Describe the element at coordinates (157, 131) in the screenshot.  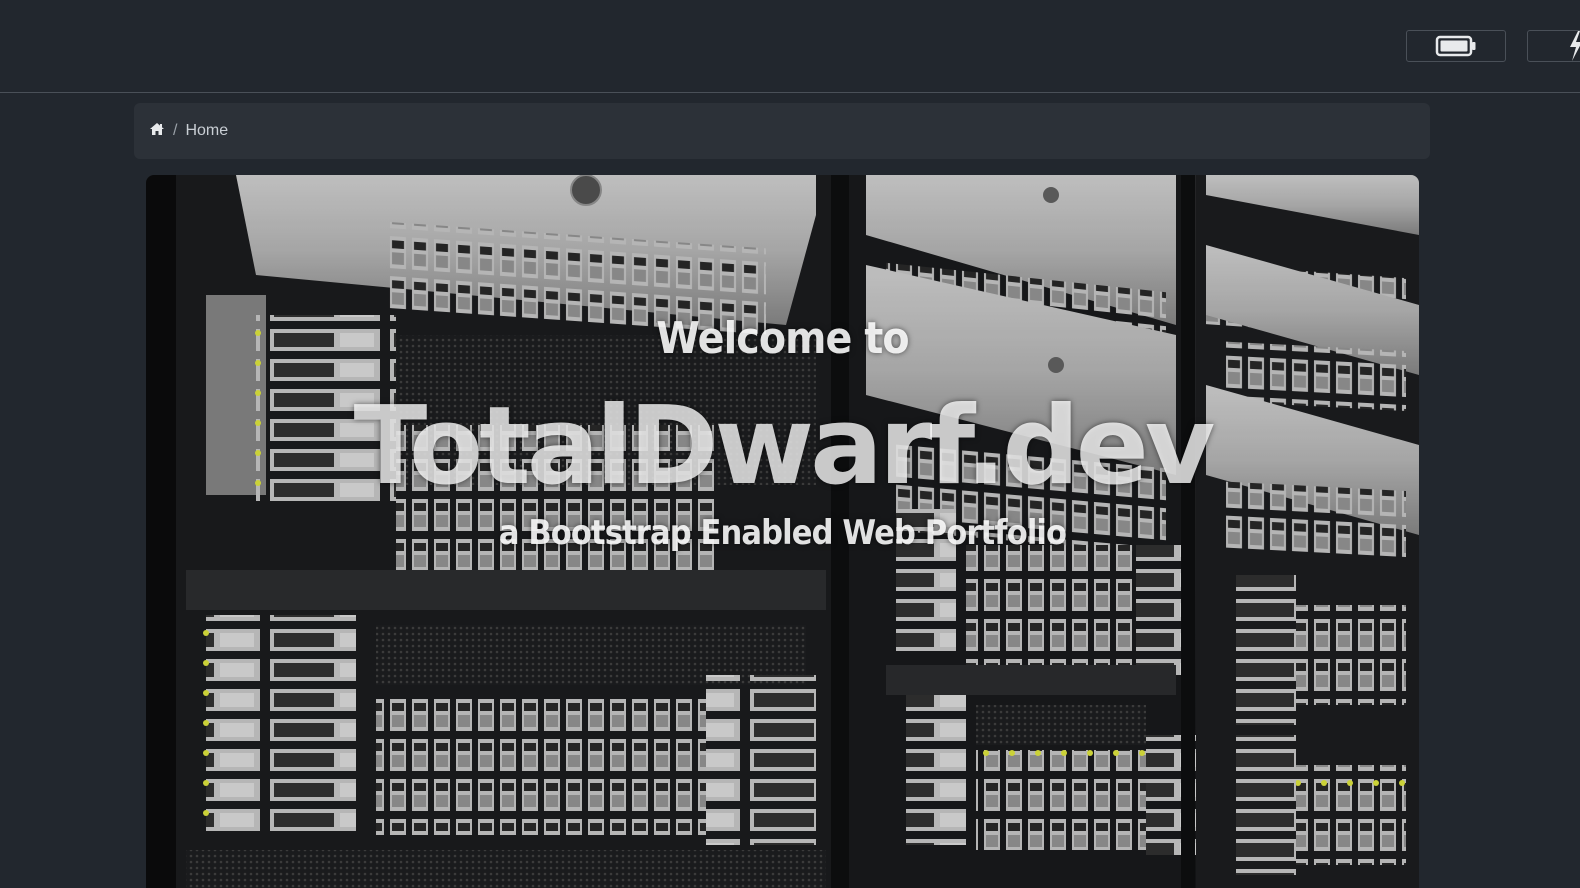
I see `home-icon` at that location.